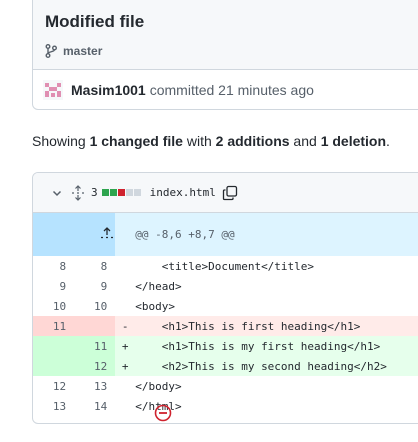 The image size is (418, 442). Describe the element at coordinates (94, 266) in the screenshot. I see `new-line-number: 8` at that location.